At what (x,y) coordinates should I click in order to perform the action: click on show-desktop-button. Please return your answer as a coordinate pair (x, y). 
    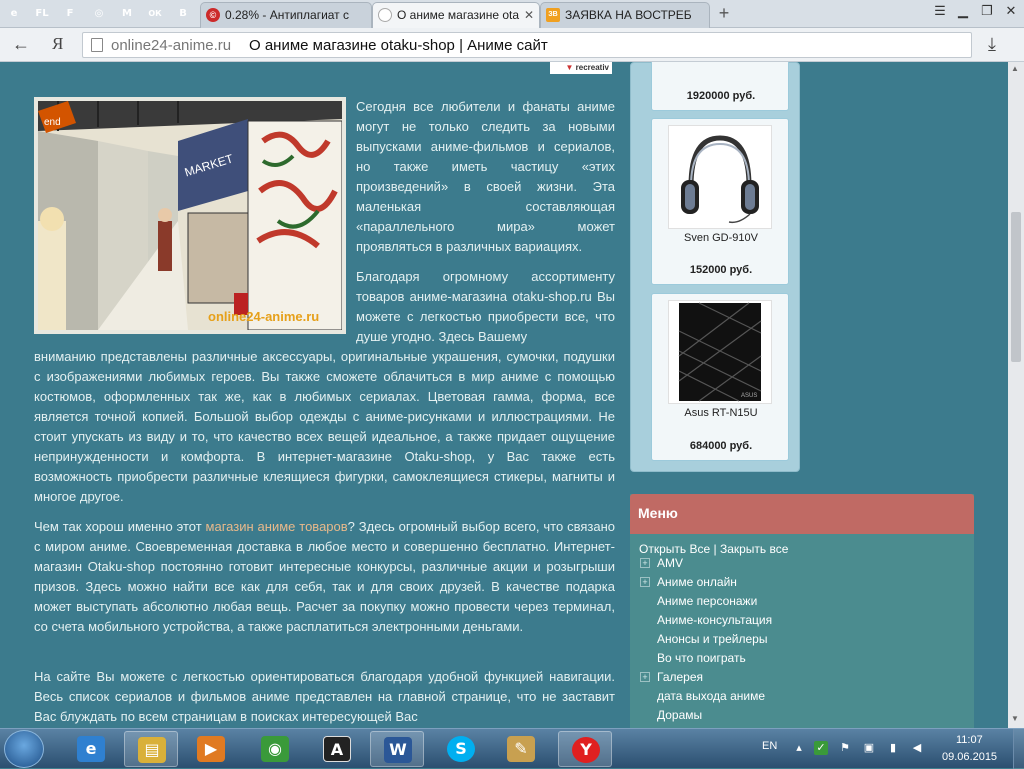
    Looking at the image, I should click on (1018, 749).